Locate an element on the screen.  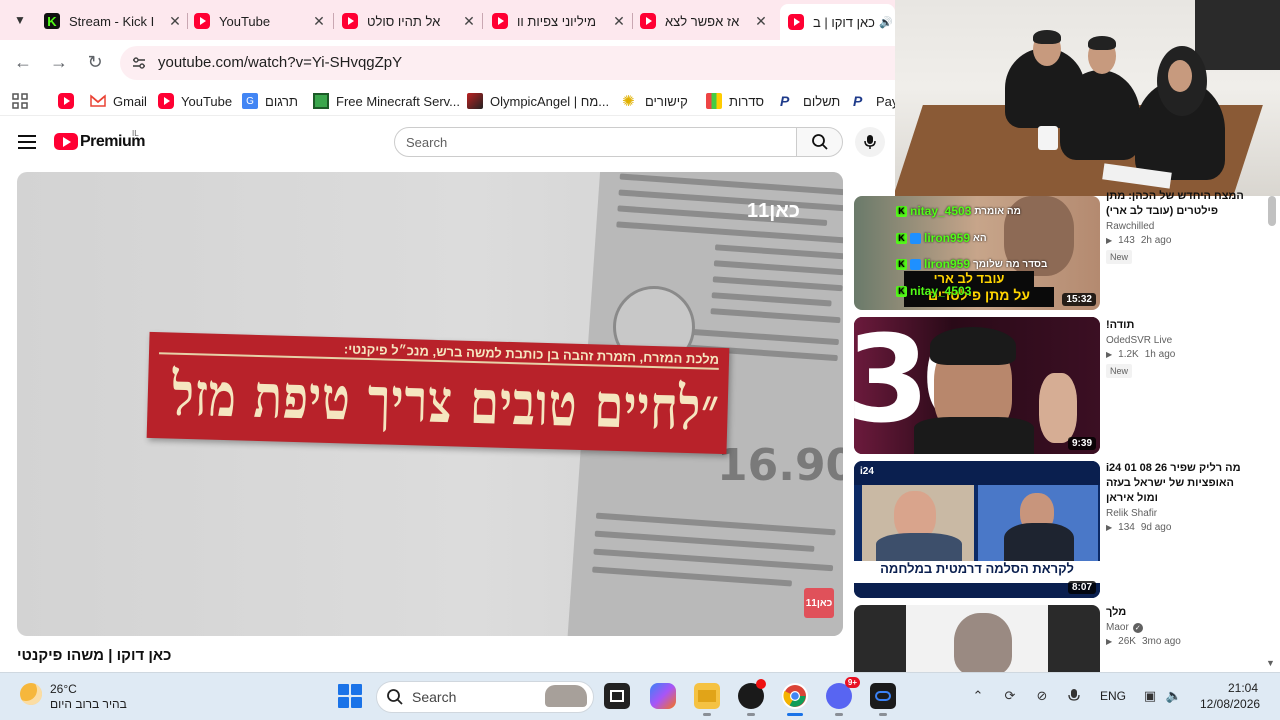
search-highlight-icon is located at coordinates (566, 696).